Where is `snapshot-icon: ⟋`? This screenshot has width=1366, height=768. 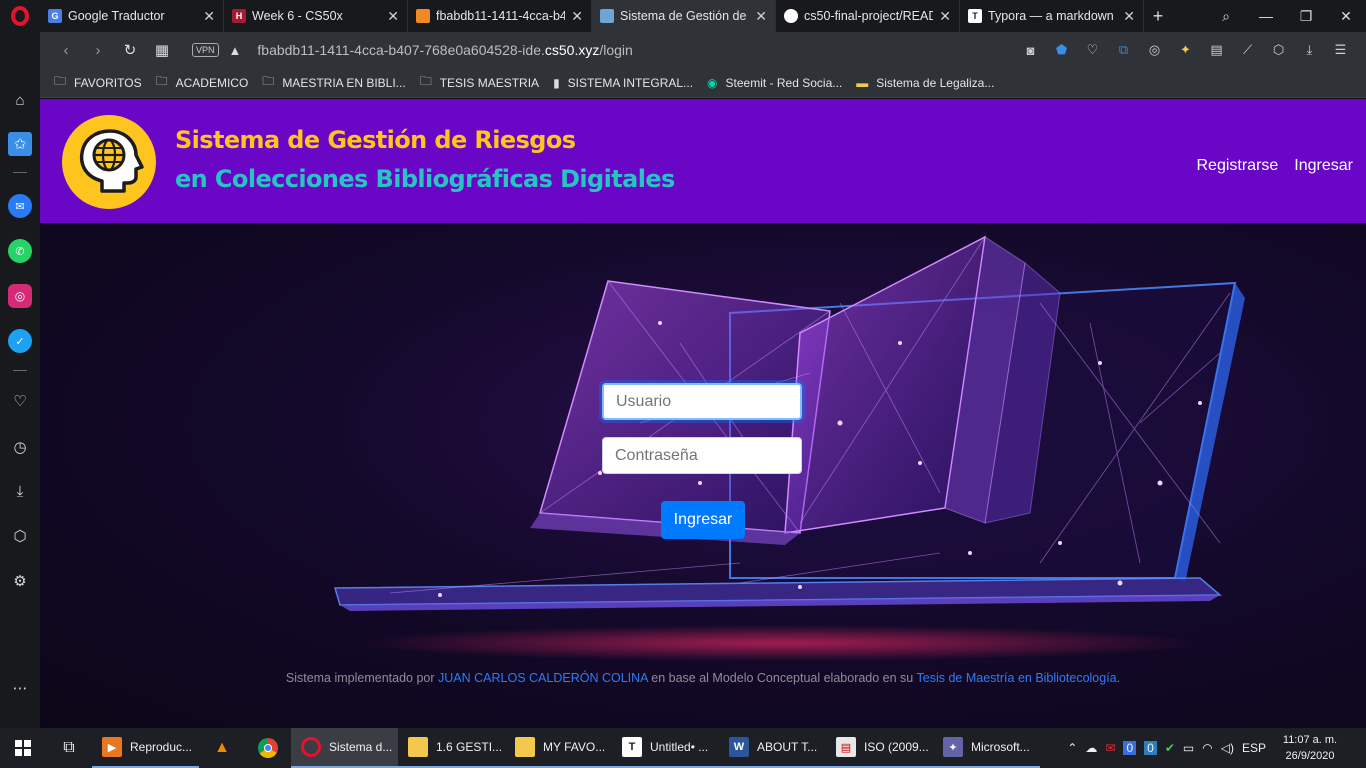 snapshot-icon: ⟋ is located at coordinates (1247, 50).